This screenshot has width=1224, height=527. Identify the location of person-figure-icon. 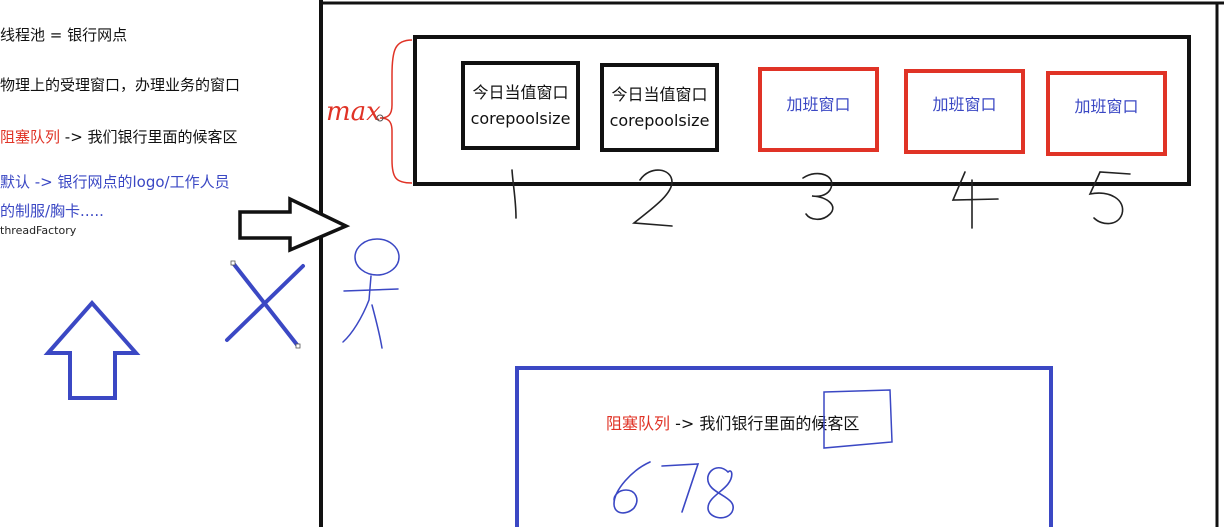
(371, 293).